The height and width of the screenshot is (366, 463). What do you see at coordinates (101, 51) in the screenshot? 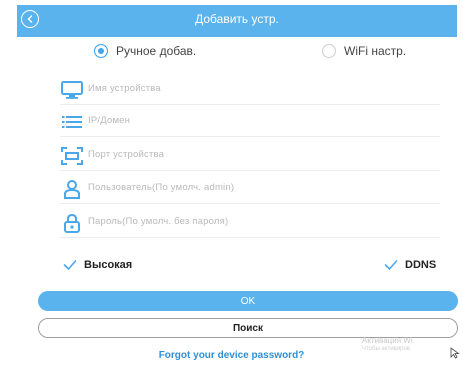
I see `radio-selected-icon` at bounding box center [101, 51].